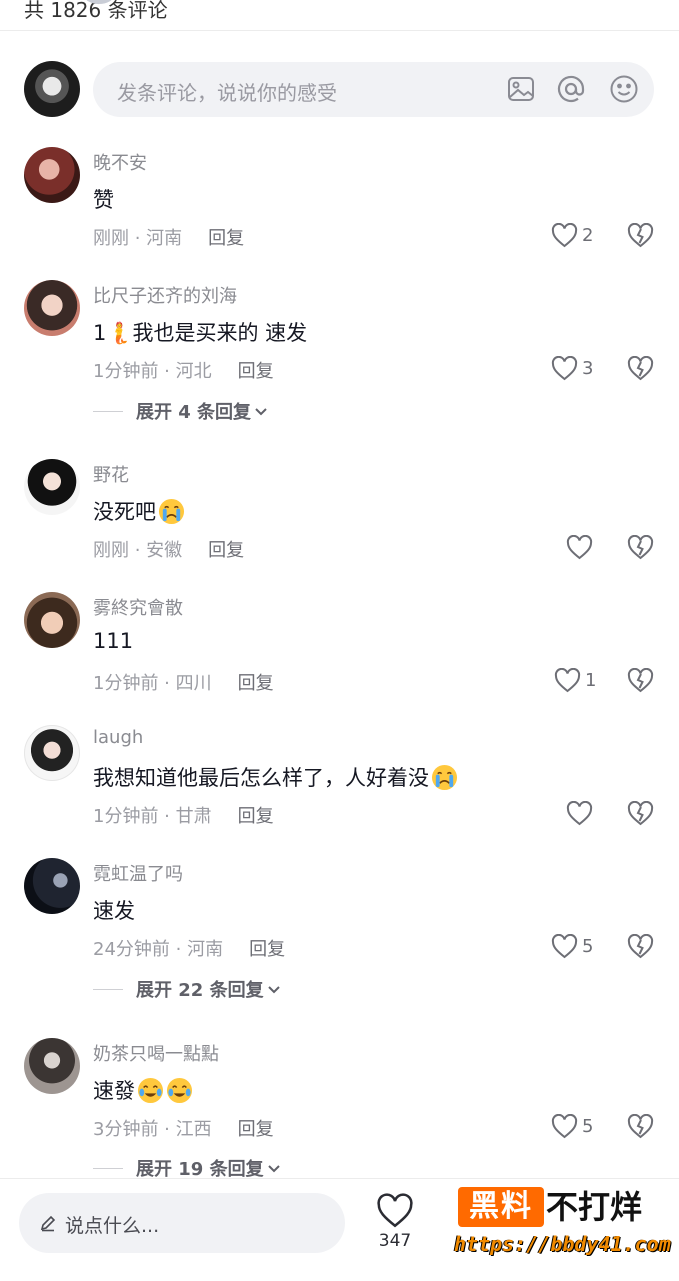 The height and width of the screenshot is (1281, 679). I want to click on comment-text: 没死吧, so click(139, 511).